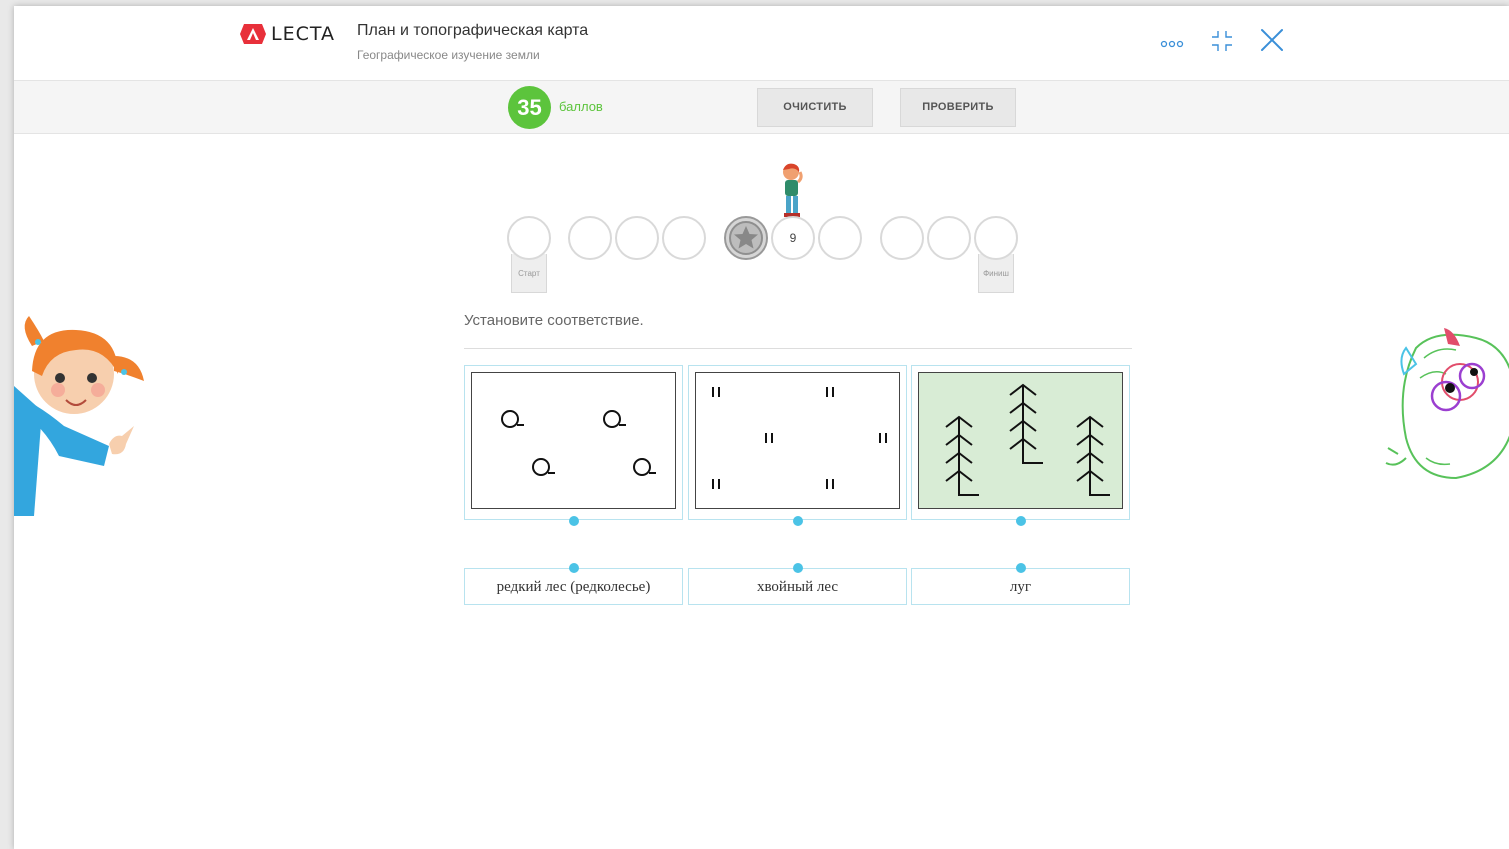 The height and width of the screenshot is (849, 1509). What do you see at coordinates (79, 416) in the screenshot?
I see `girl-character-image` at bounding box center [79, 416].